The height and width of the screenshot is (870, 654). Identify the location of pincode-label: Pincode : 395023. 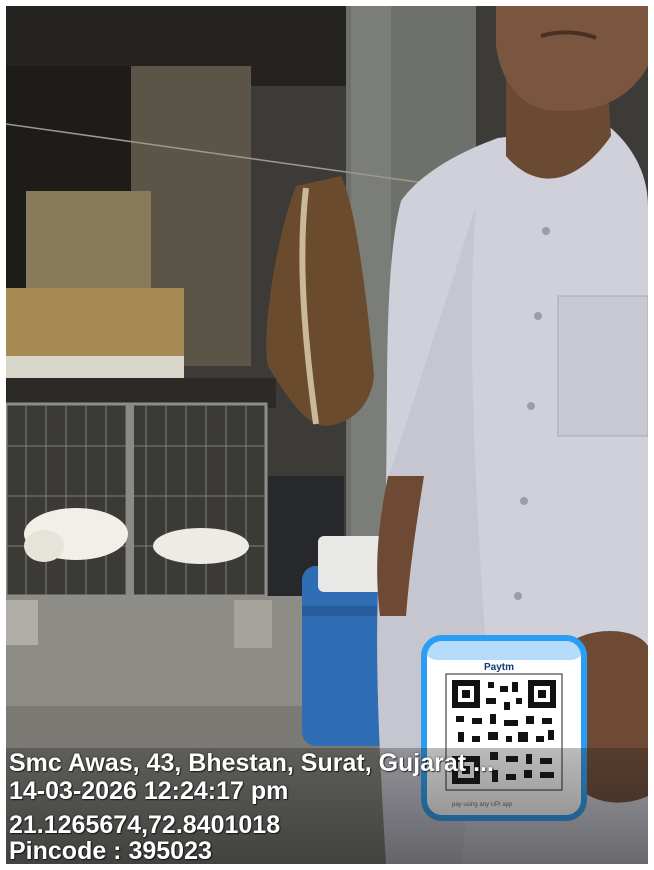
(110, 851).